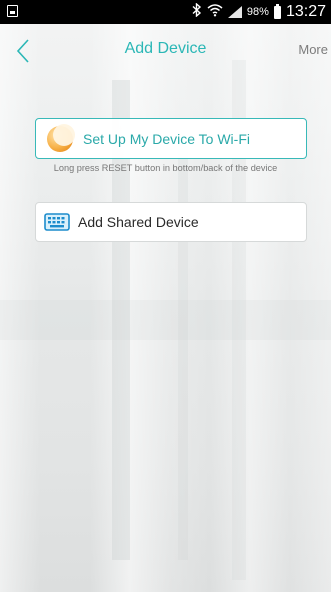 The image size is (331, 592). I want to click on add-shared-device-label: Add Shared Device, so click(138, 222).